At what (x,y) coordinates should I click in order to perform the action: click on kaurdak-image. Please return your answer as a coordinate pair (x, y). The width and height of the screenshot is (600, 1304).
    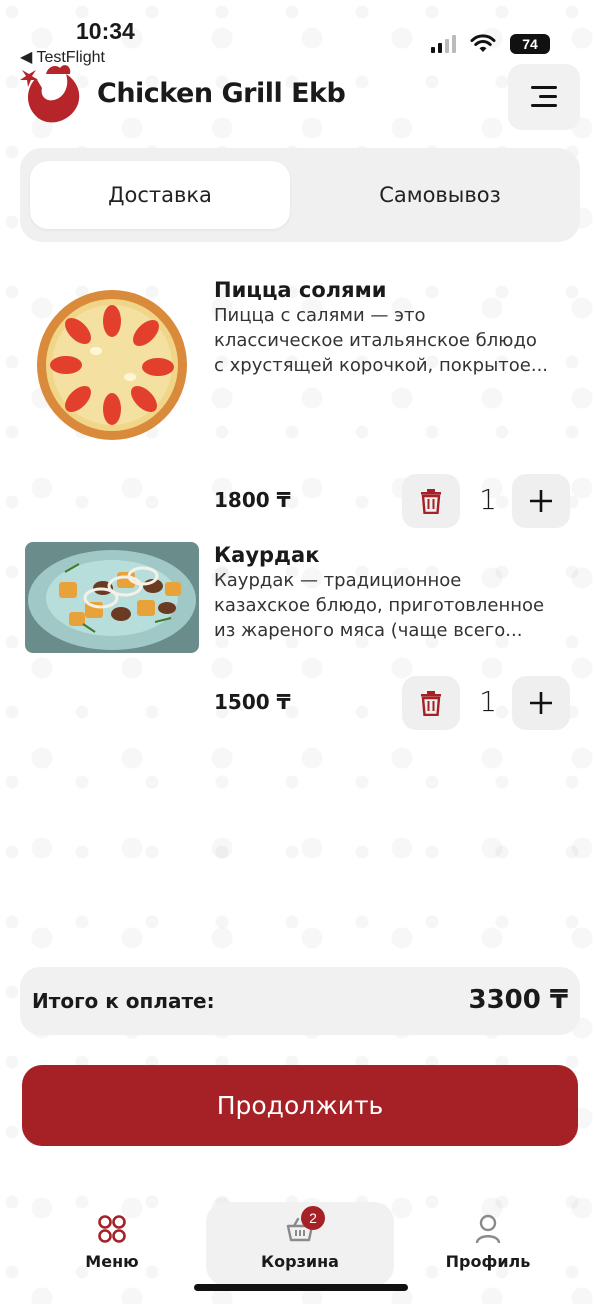
    Looking at the image, I should click on (112, 599).